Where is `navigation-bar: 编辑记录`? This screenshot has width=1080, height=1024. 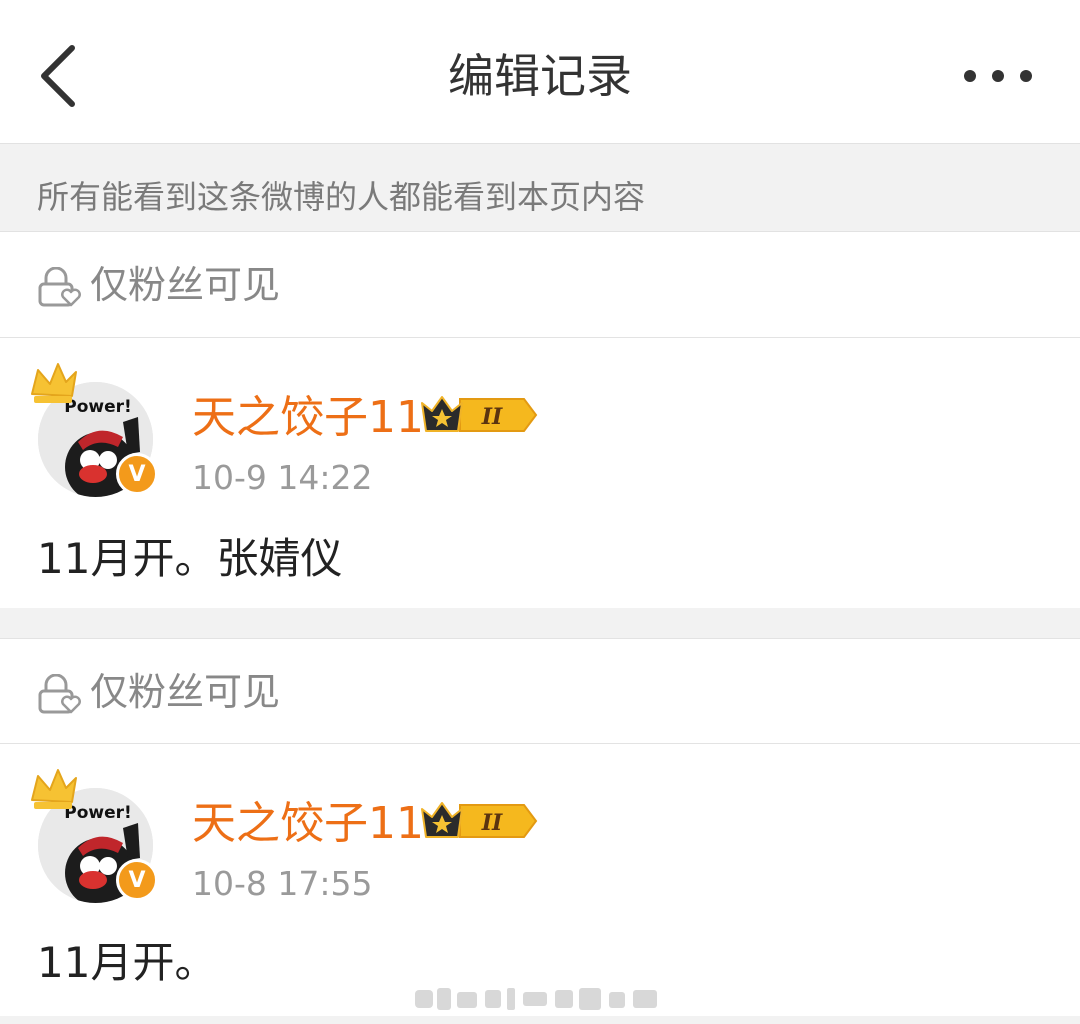 navigation-bar: 编辑记录 is located at coordinates (540, 71).